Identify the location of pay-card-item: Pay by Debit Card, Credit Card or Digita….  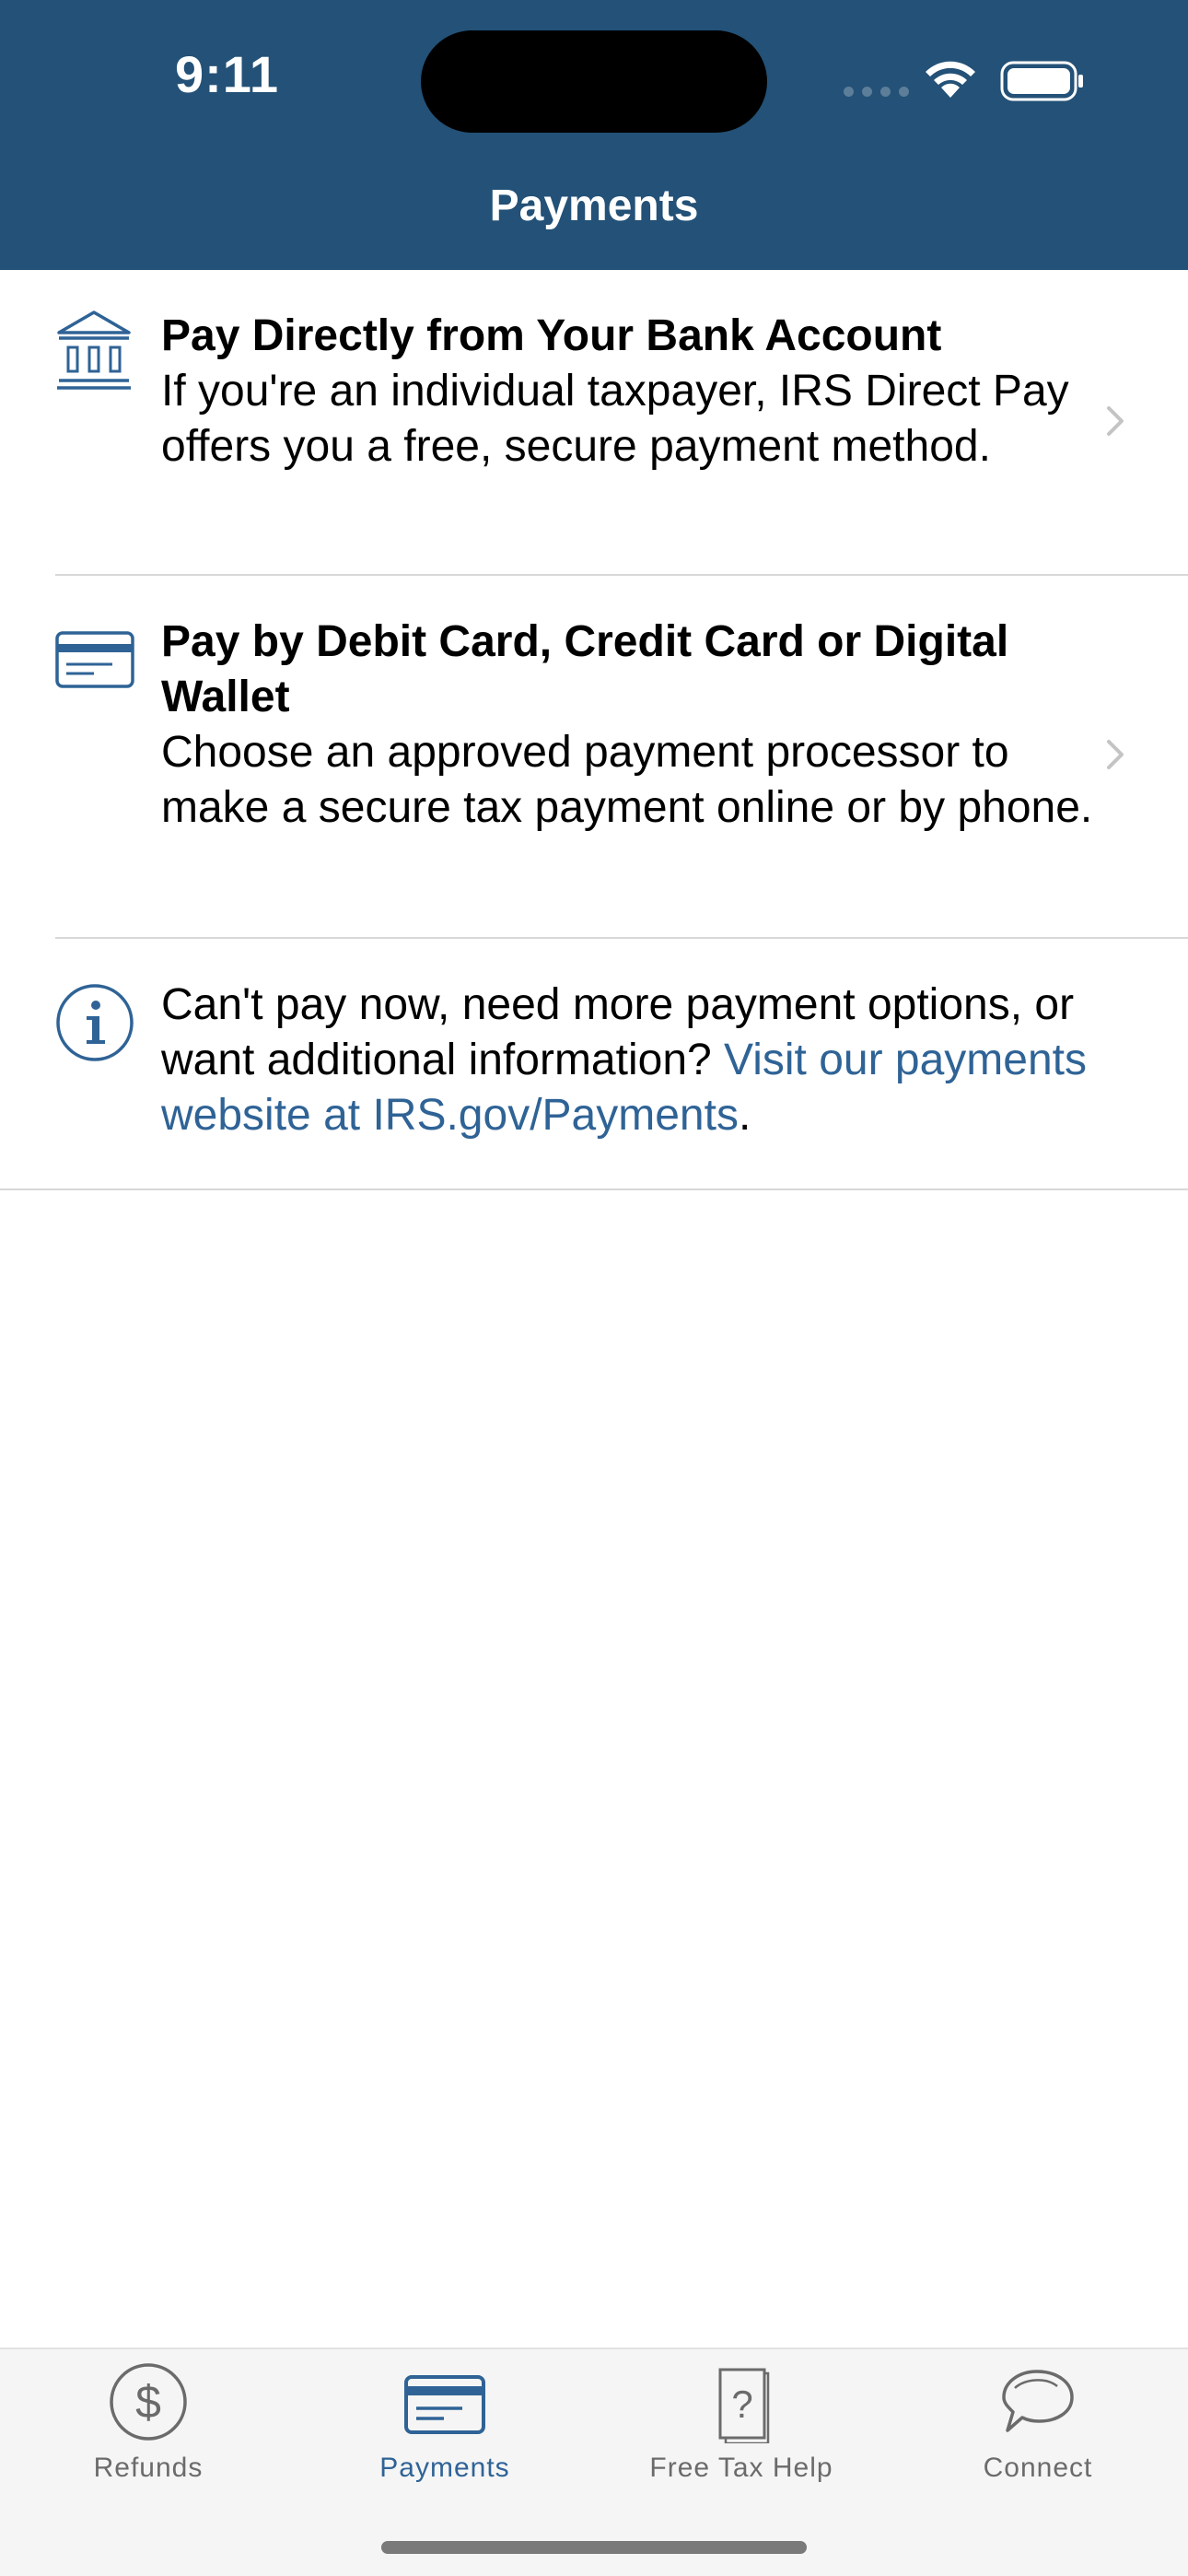
(594, 756).